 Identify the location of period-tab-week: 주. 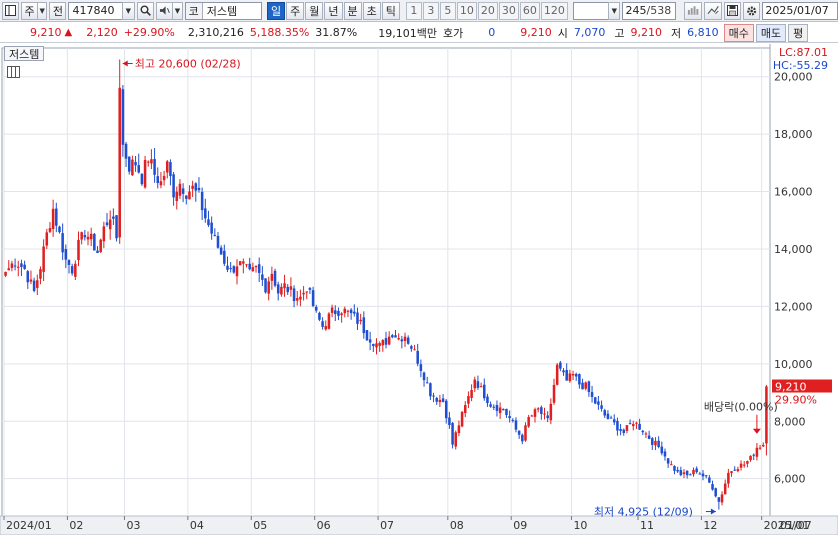
(295, 10).